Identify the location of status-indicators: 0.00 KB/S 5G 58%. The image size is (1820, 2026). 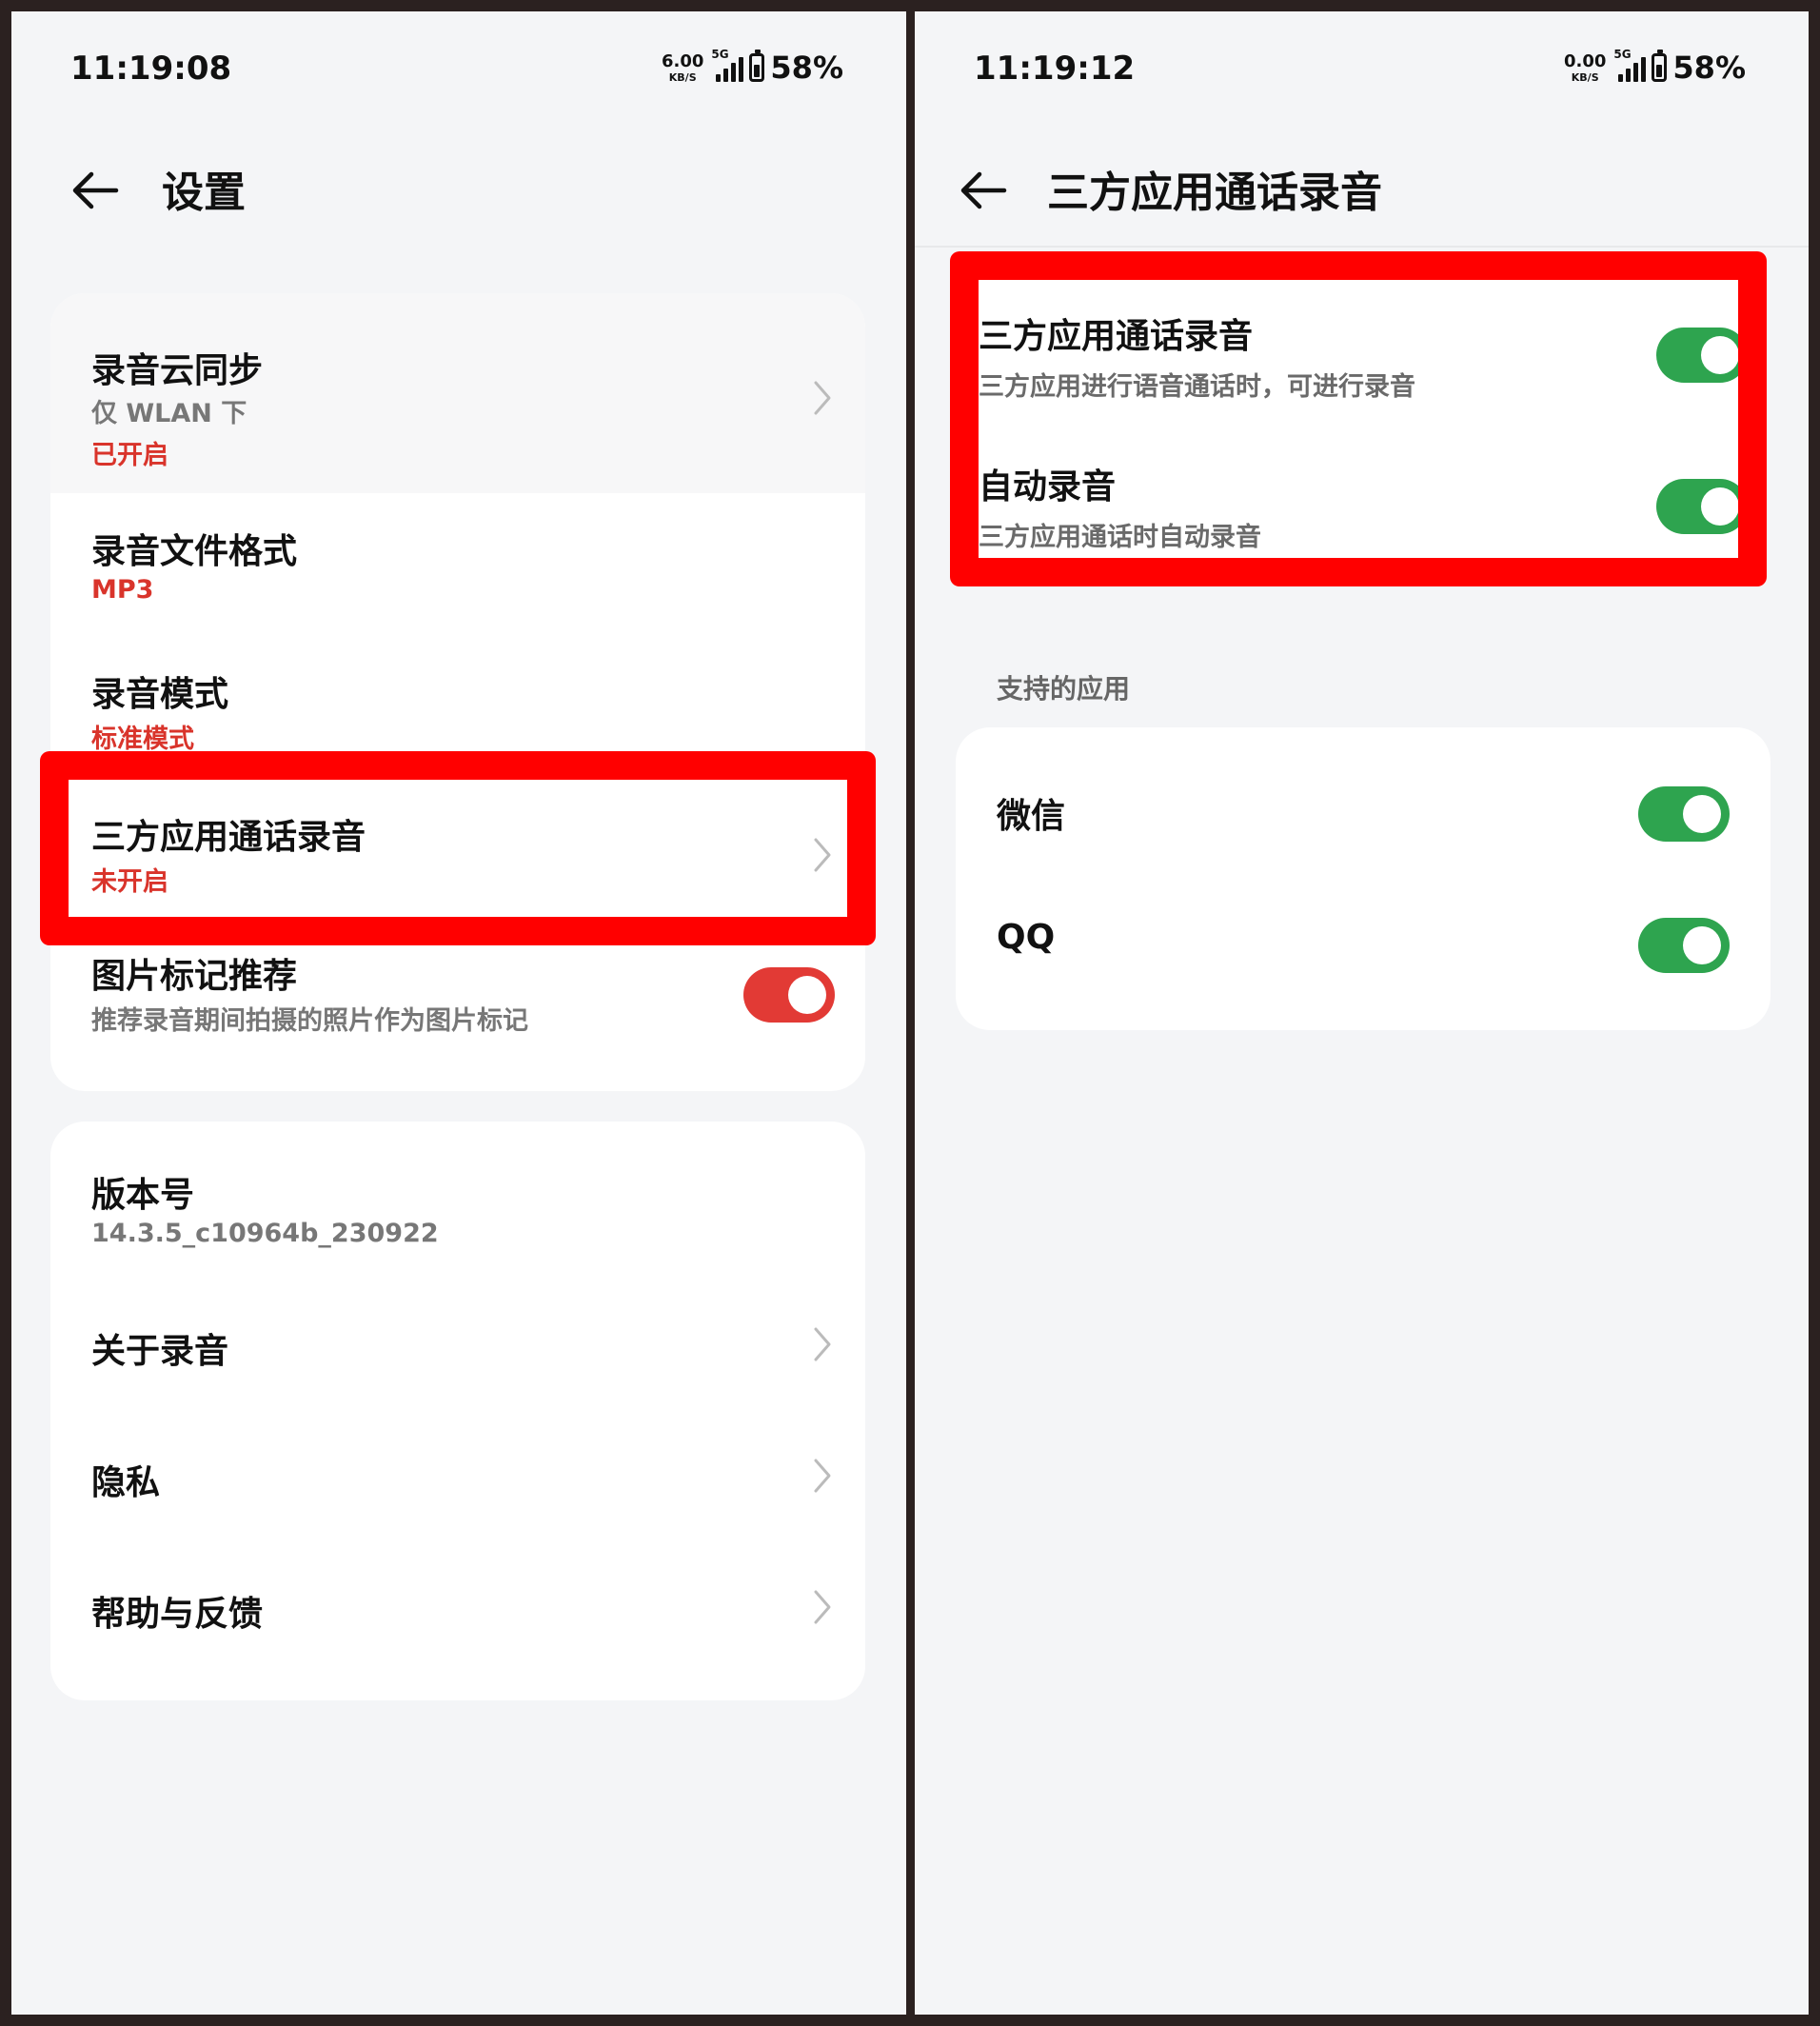
(1654, 67).